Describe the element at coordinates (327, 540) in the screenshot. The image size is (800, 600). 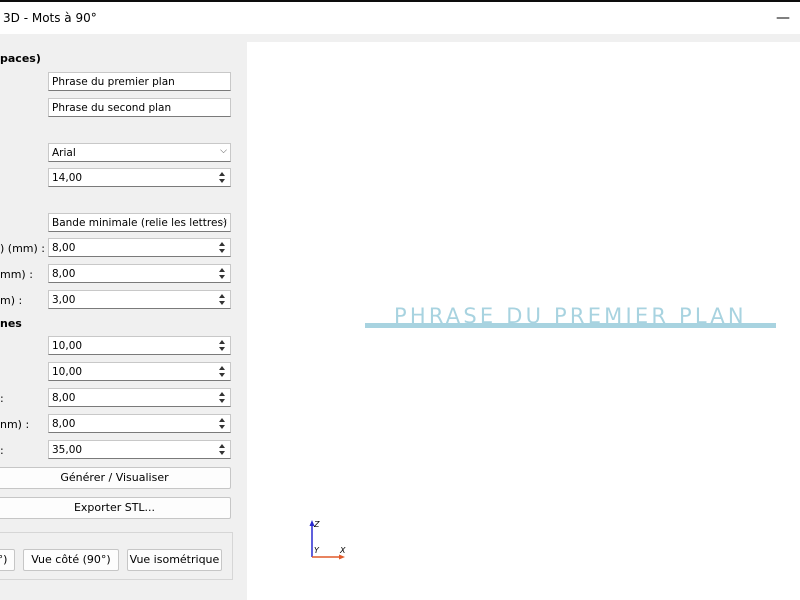
I see `axes-triad-icon: Z Y X` at that location.